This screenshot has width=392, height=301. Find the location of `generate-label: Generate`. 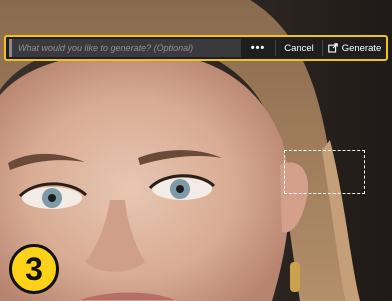

generate-label: Generate is located at coordinates (361, 48).